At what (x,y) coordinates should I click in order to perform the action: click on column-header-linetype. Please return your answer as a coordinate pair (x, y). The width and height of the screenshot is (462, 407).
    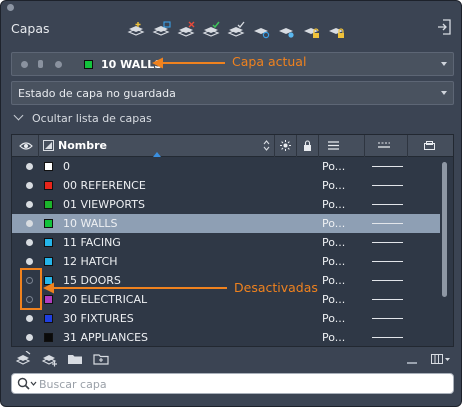
    Looking at the image, I should click on (386, 146).